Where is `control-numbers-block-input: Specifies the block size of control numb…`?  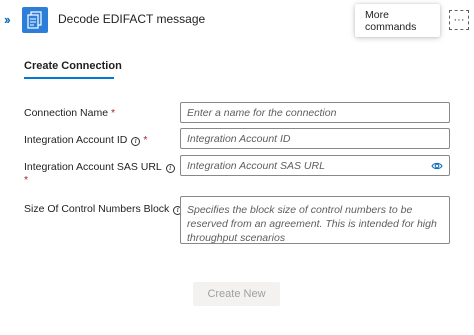
control-numbers-block-input: Specifies the block size of control numb… is located at coordinates (315, 220).